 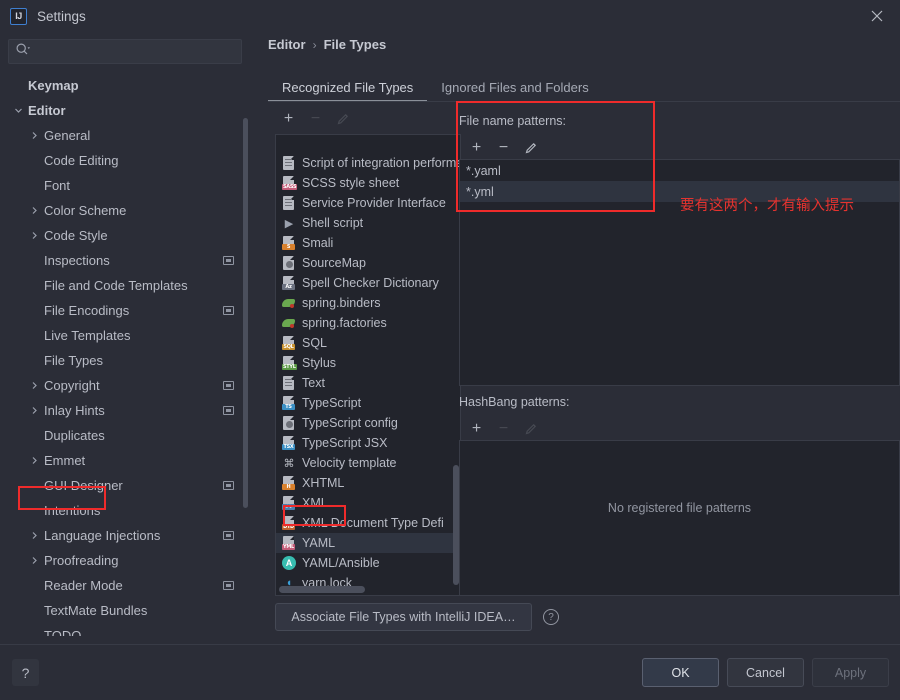 What do you see at coordinates (318, 243) in the screenshot?
I see `file-type-label: Smali` at bounding box center [318, 243].